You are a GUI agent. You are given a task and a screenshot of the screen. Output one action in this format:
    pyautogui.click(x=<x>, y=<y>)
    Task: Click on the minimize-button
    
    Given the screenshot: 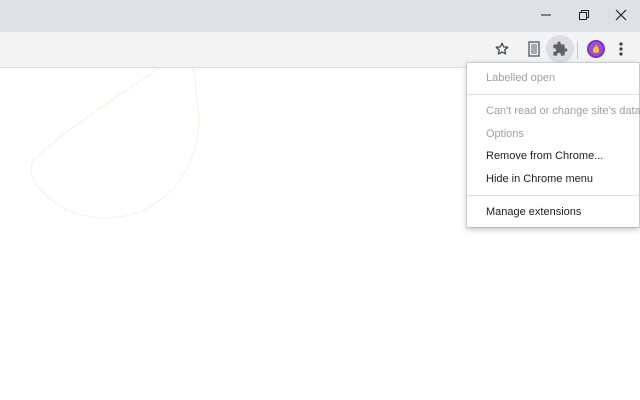 What is the action you would take?
    pyautogui.click(x=546, y=15)
    